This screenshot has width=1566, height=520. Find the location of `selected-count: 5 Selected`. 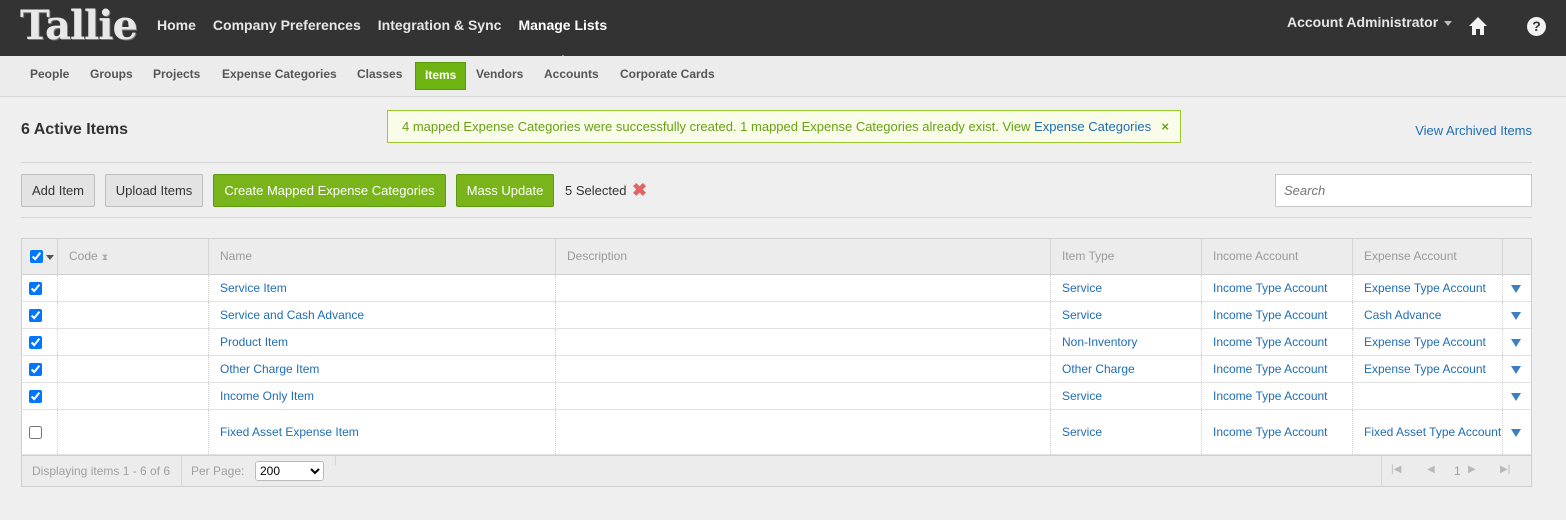

selected-count: 5 Selected is located at coordinates (596, 190).